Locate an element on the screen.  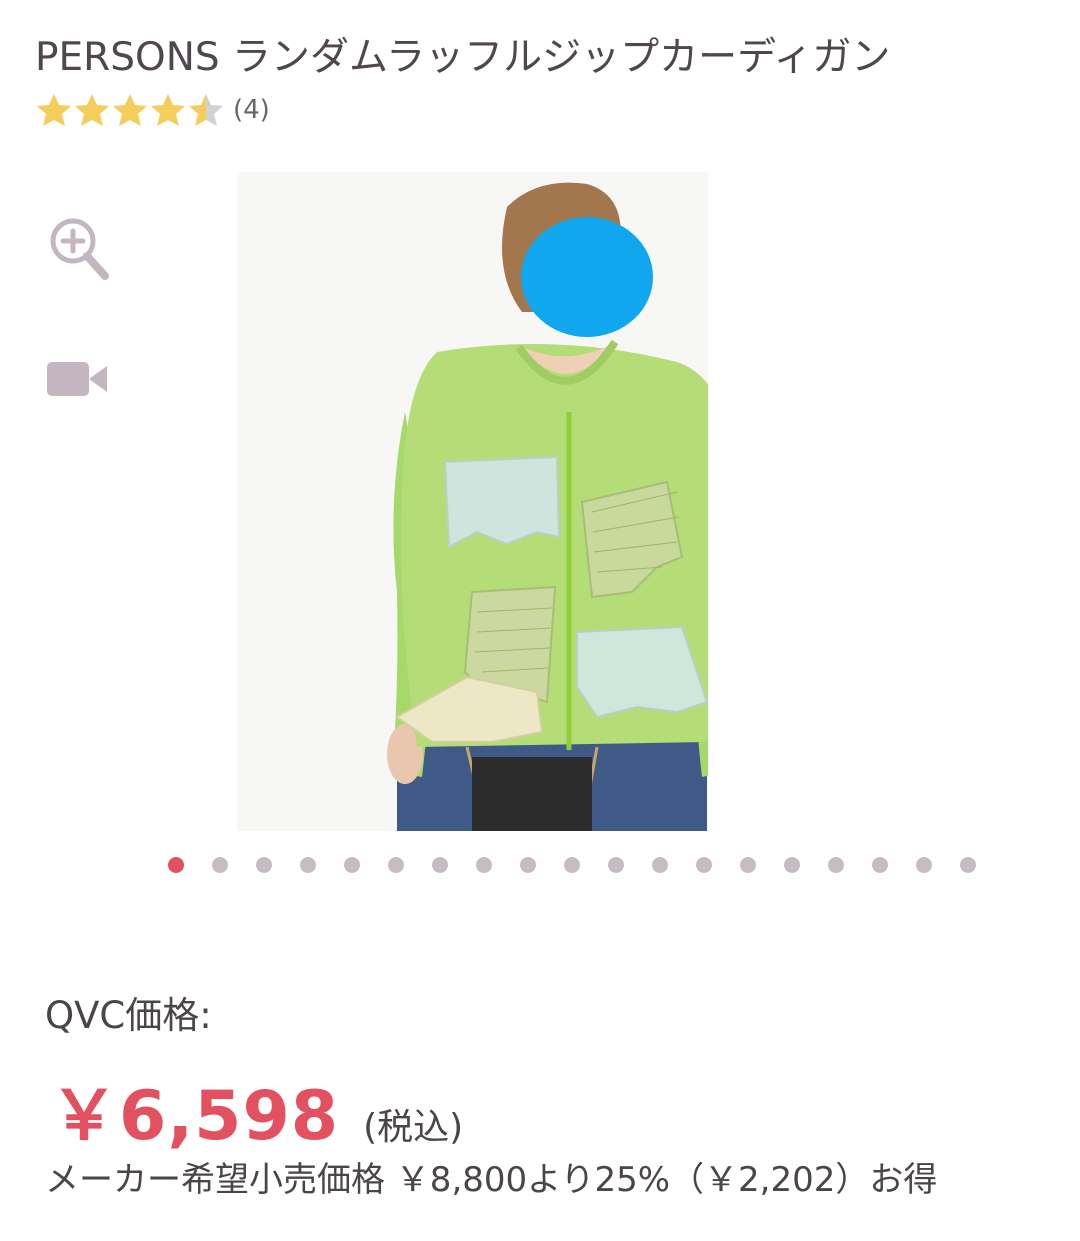
tax-note: (税込) is located at coordinates (413, 1127).